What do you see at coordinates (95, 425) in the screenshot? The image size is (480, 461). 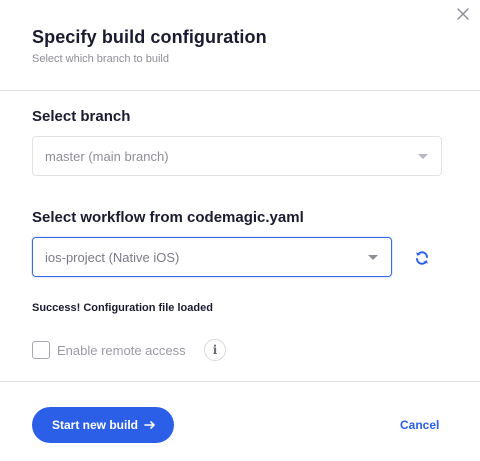 I see `start-new-build-label: Start new build` at bounding box center [95, 425].